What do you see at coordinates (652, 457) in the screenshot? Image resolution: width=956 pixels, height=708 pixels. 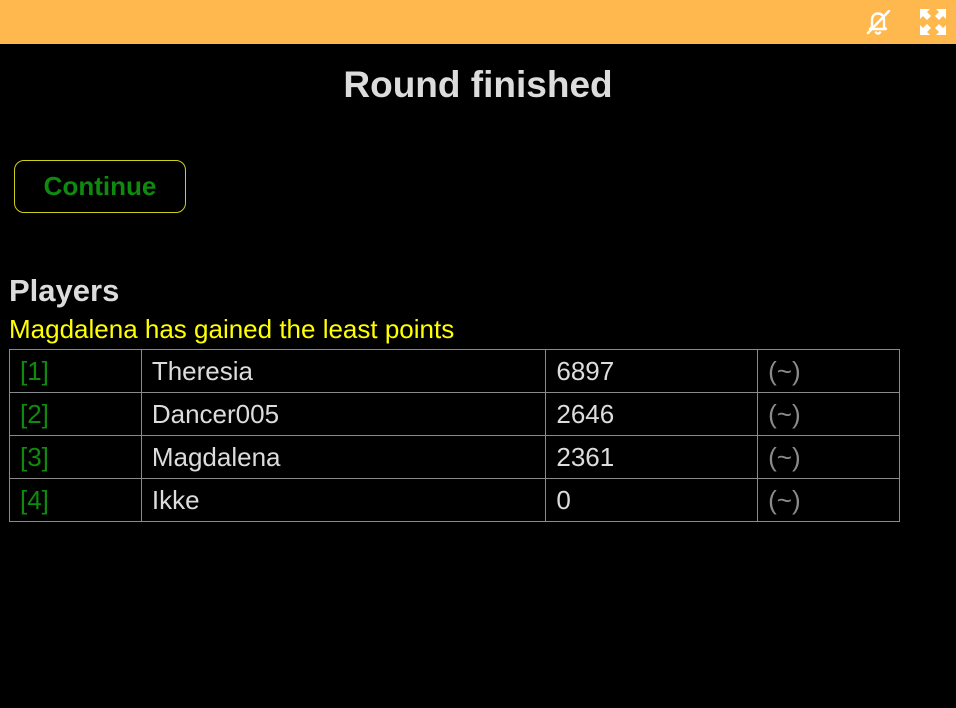 I see `player-score: 2361` at bounding box center [652, 457].